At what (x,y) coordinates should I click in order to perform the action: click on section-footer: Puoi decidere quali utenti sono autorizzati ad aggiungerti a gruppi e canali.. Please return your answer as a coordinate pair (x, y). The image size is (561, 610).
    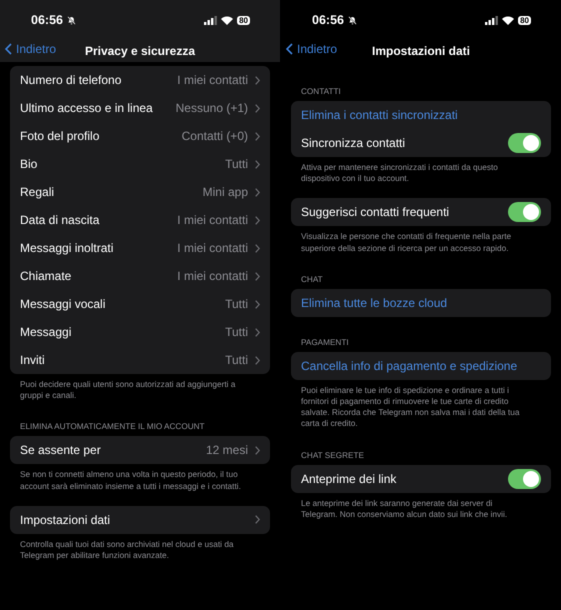
    Looking at the image, I should click on (140, 388).